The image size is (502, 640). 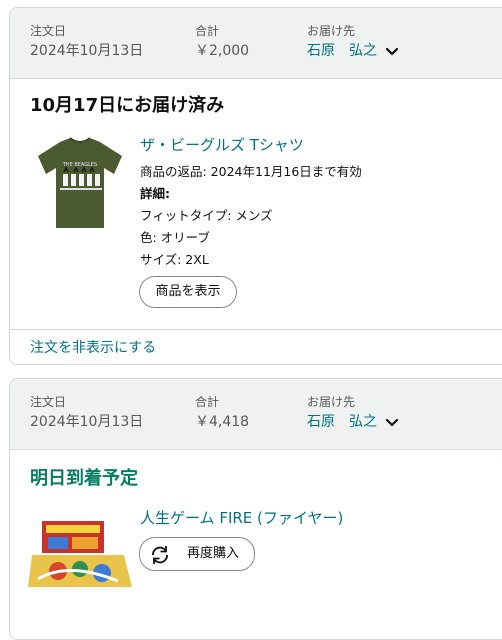 I want to click on buy-again-button: 再度購入, so click(x=197, y=554).